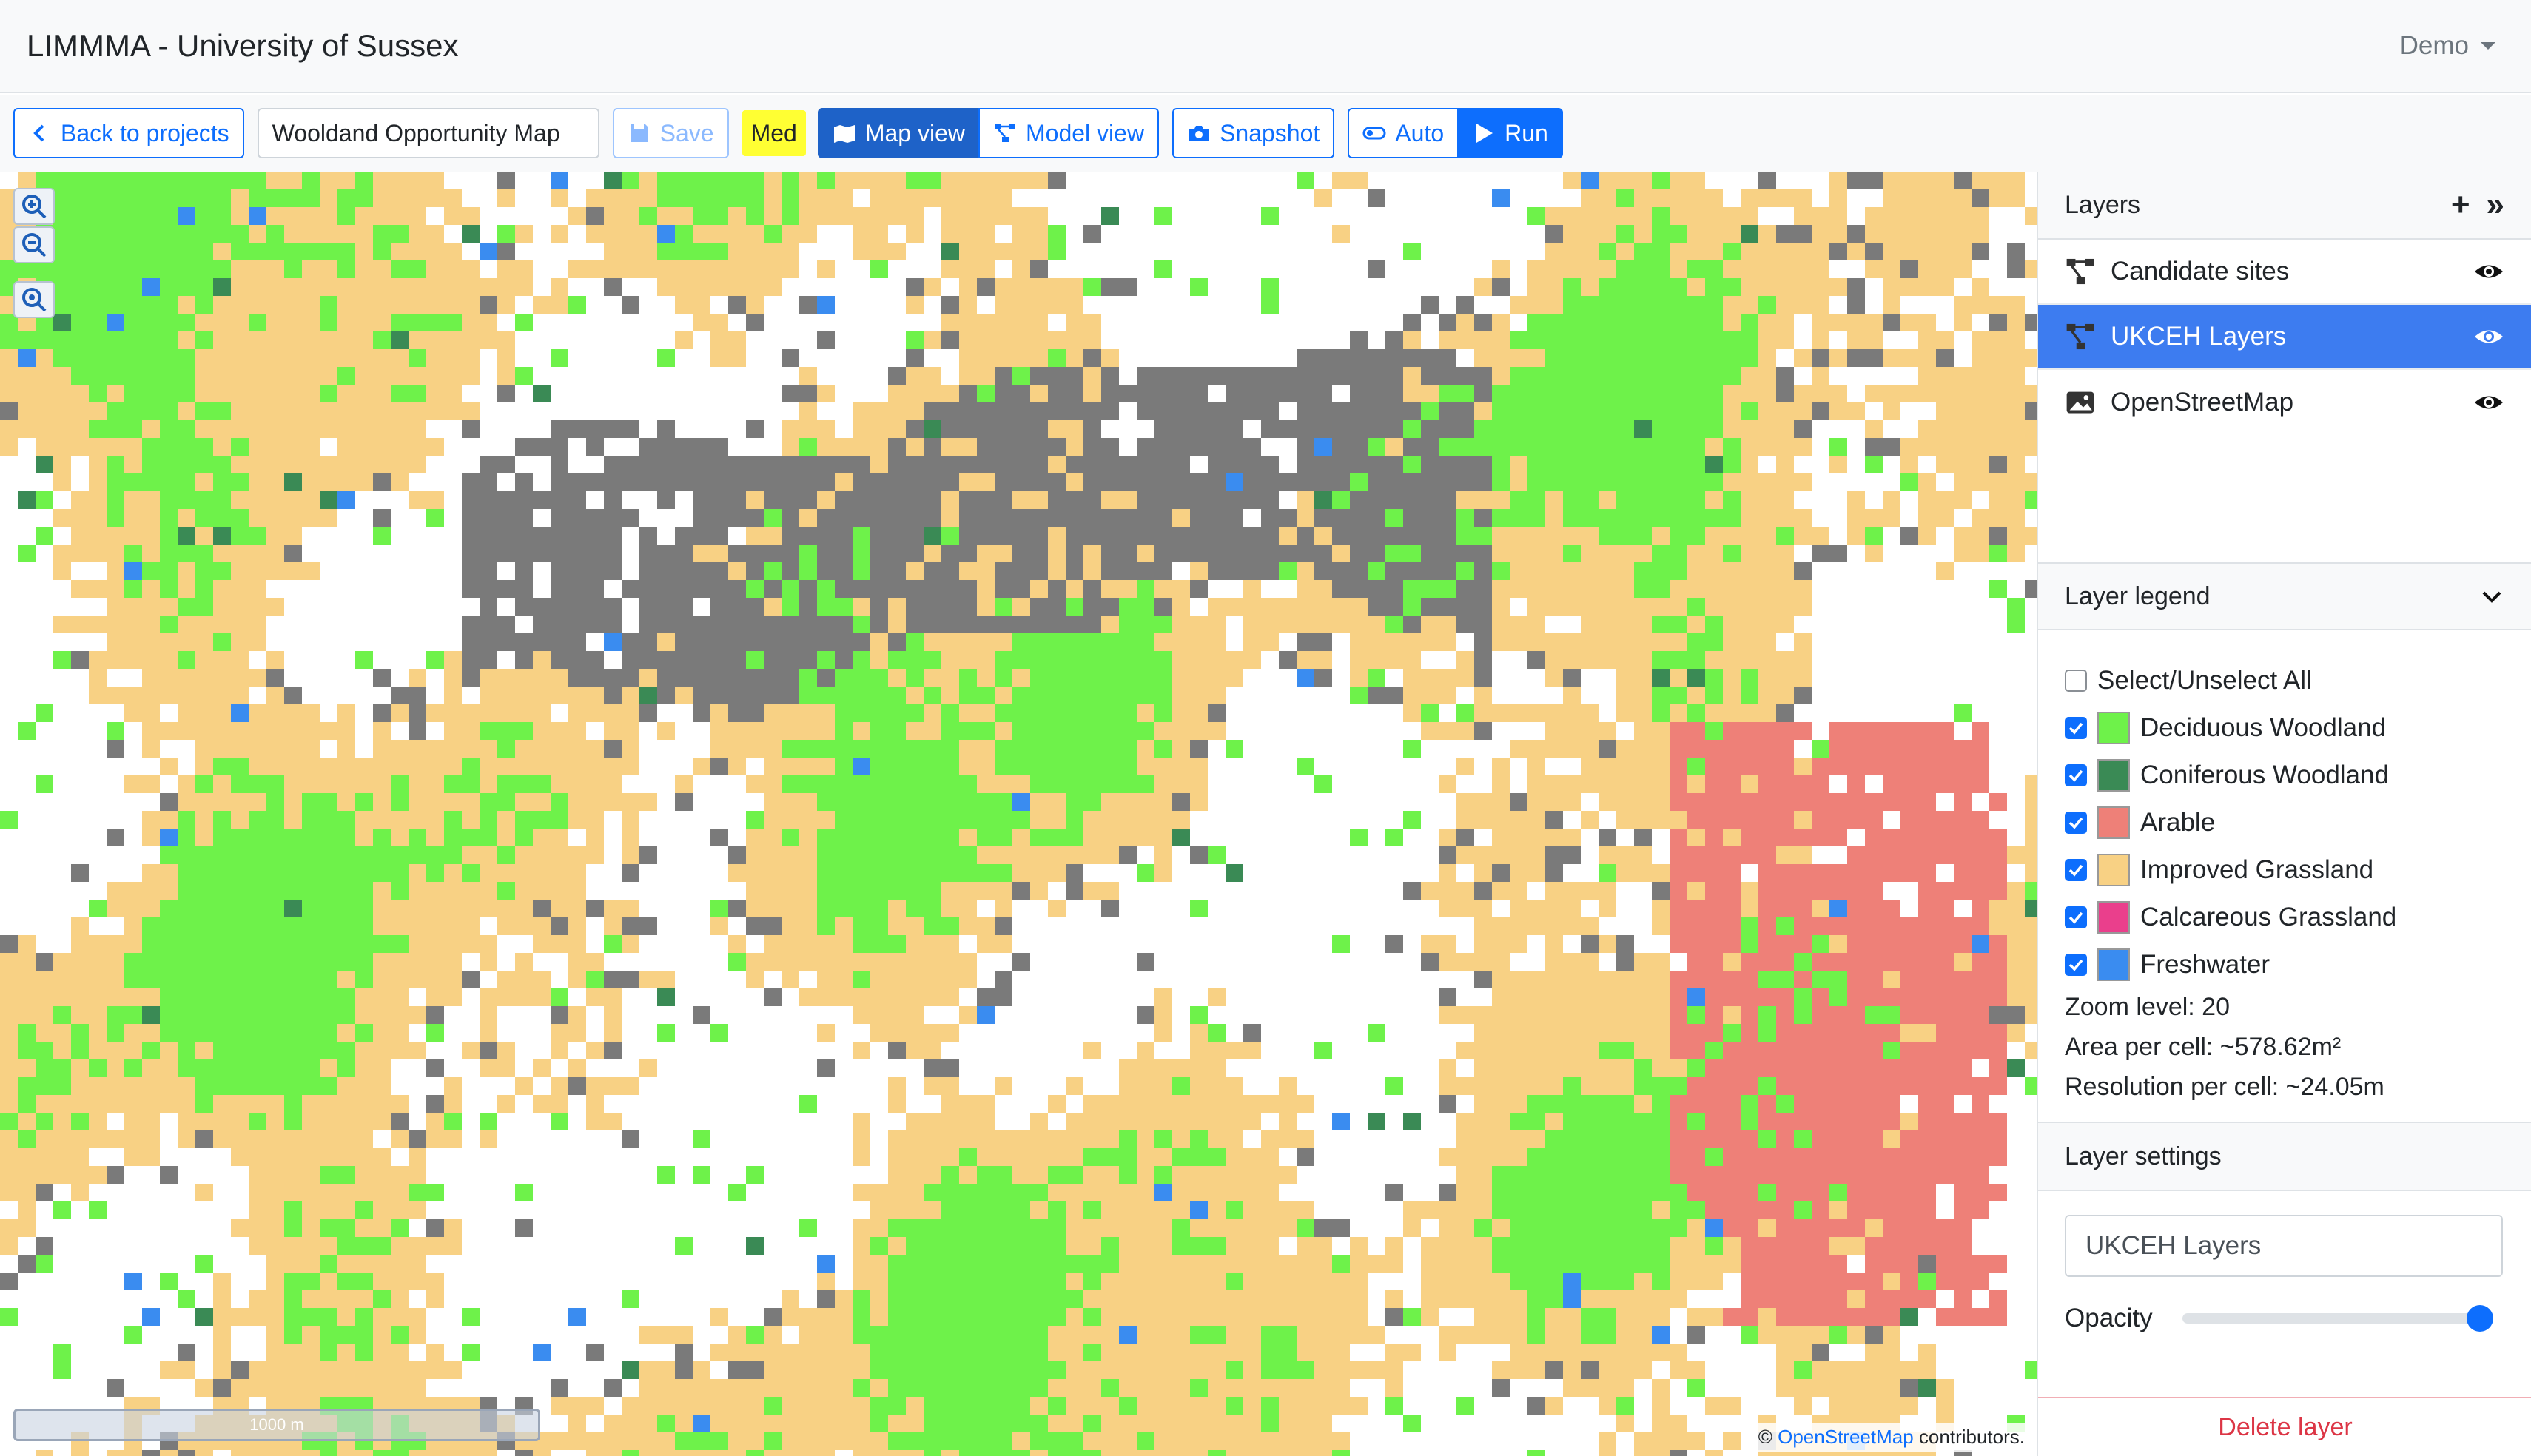  I want to click on zoom-in-control, so click(34, 207).